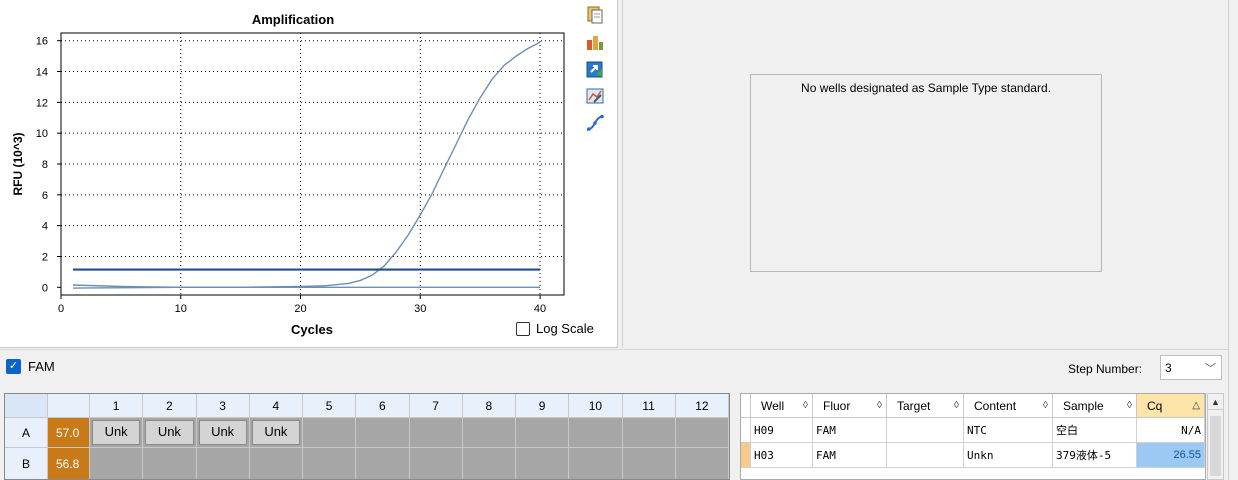 The width and height of the screenshot is (1238, 480). What do you see at coordinates (42, 73) in the screenshot?
I see `y-tick-label: 14` at bounding box center [42, 73].